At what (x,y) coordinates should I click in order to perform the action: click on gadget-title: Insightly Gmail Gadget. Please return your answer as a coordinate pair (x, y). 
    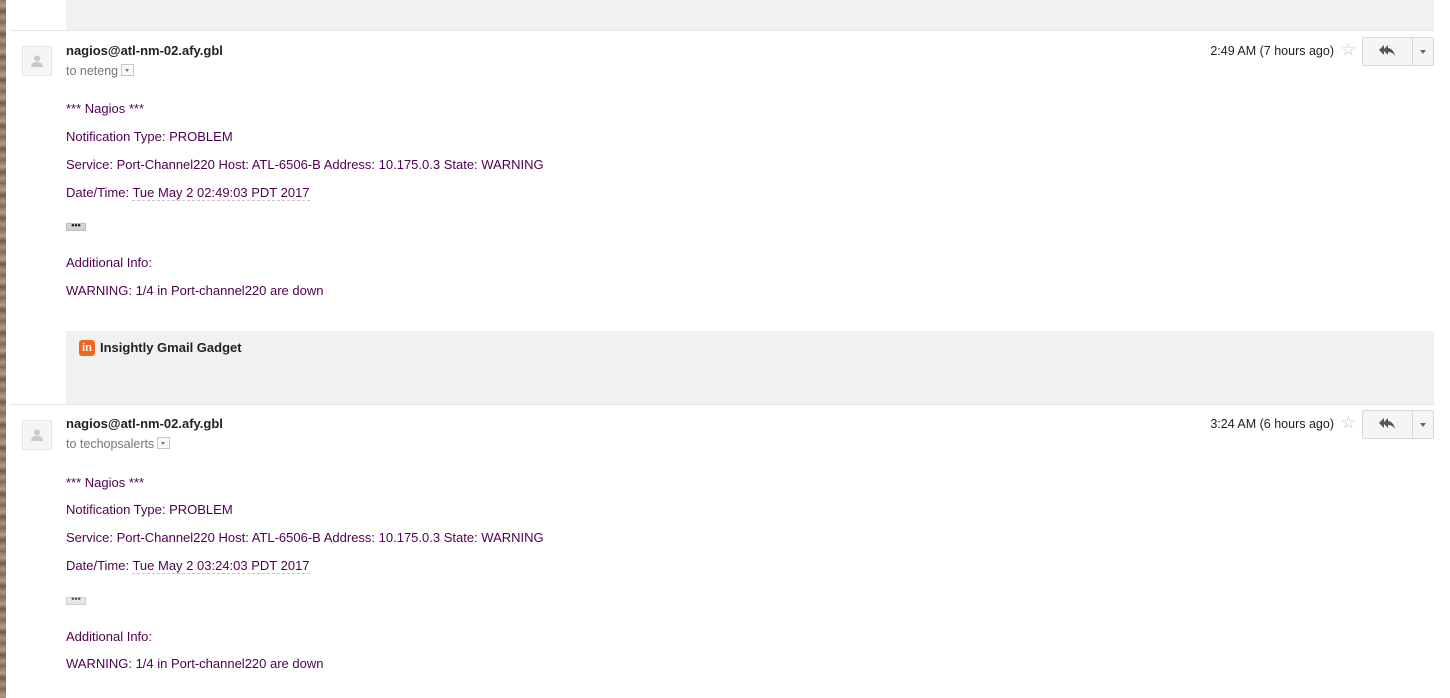
    Looking at the image, I should click on (171, 347).